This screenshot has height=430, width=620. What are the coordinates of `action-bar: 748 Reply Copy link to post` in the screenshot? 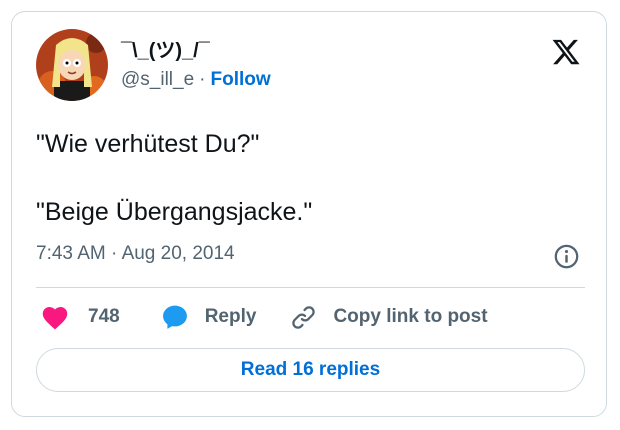 It's located at (262, 317).